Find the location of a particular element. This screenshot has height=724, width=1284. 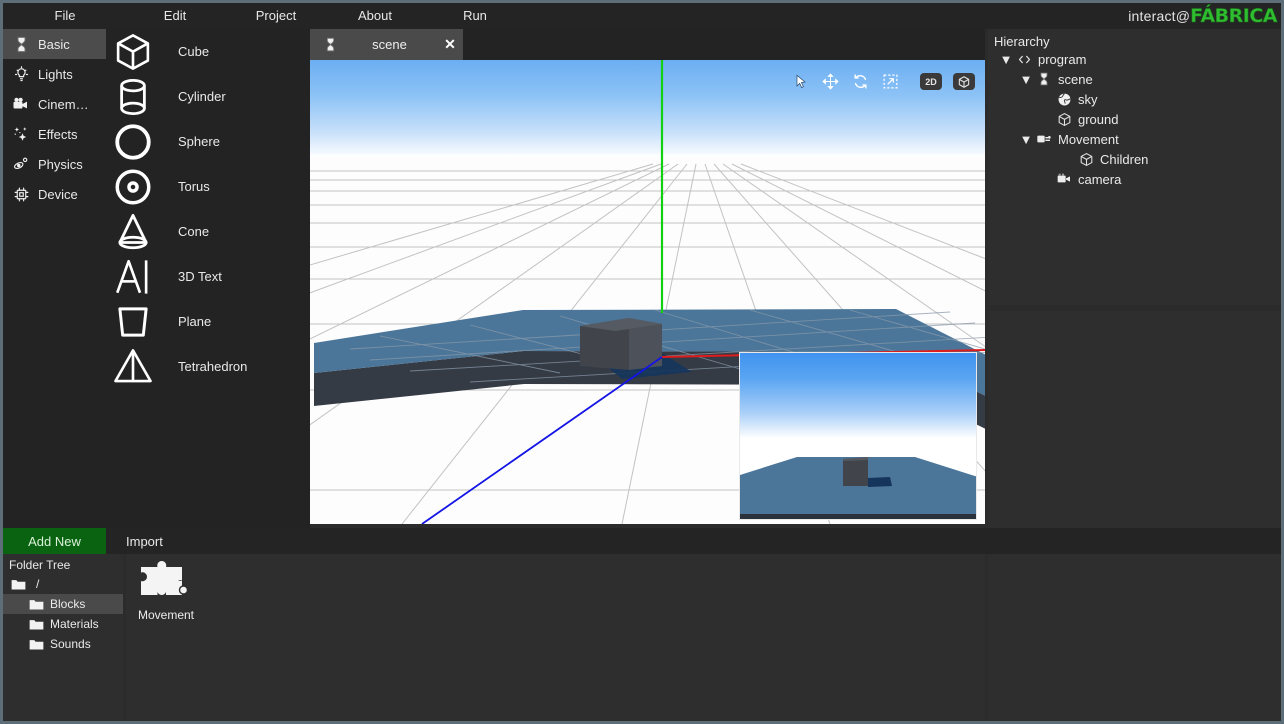

folder-tree-title: Folder Tree is located at coordinates (40, 565).